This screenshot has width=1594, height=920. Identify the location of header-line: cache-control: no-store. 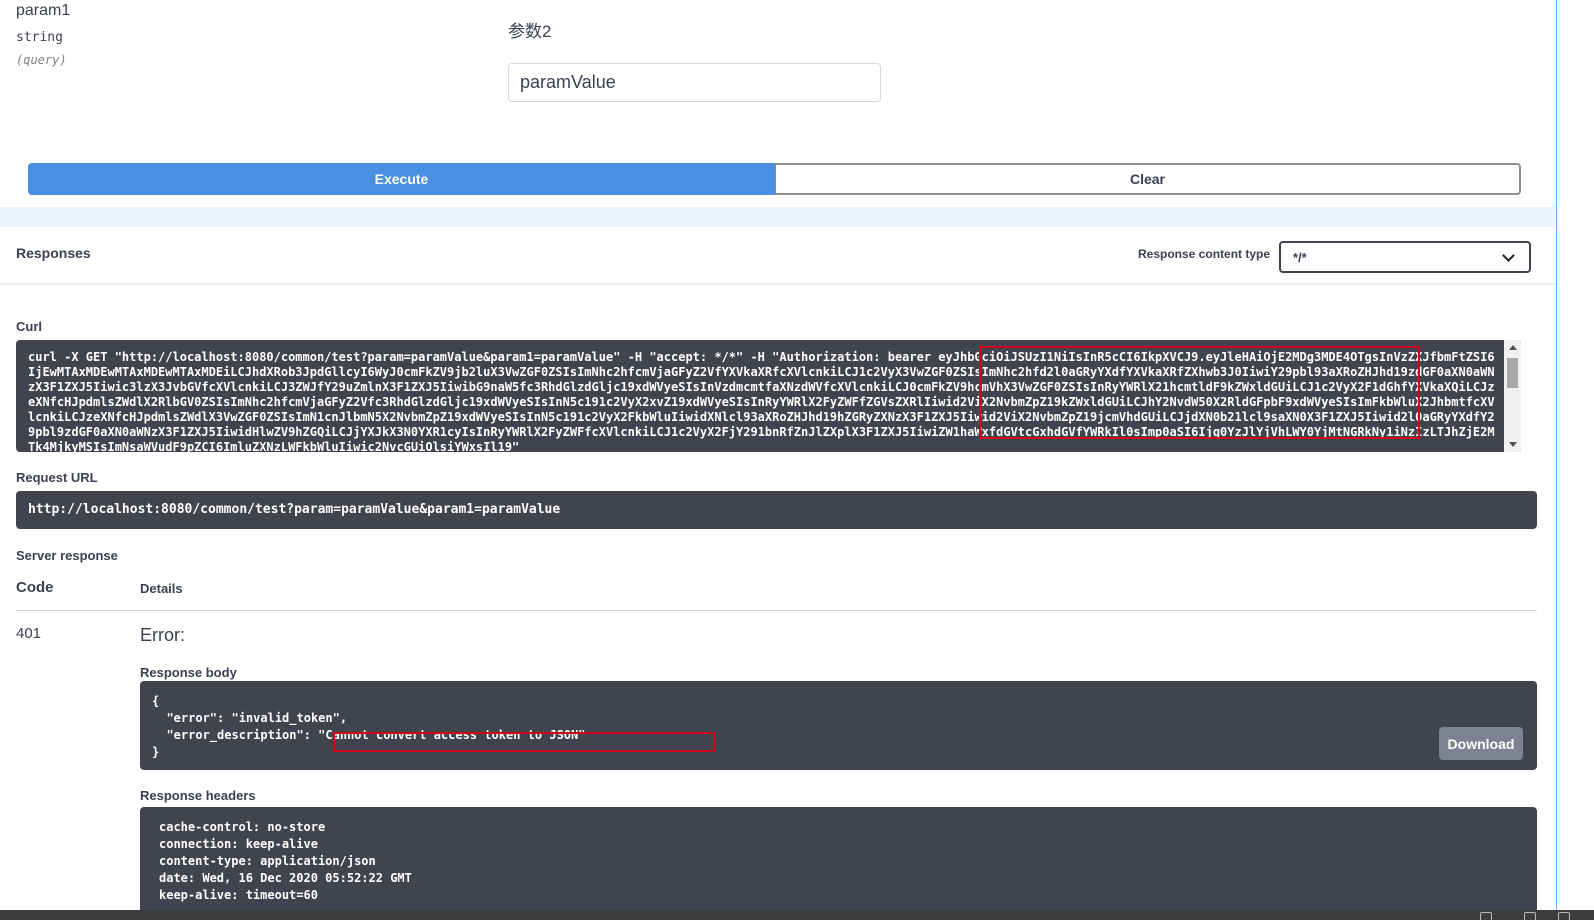
(242, 827).